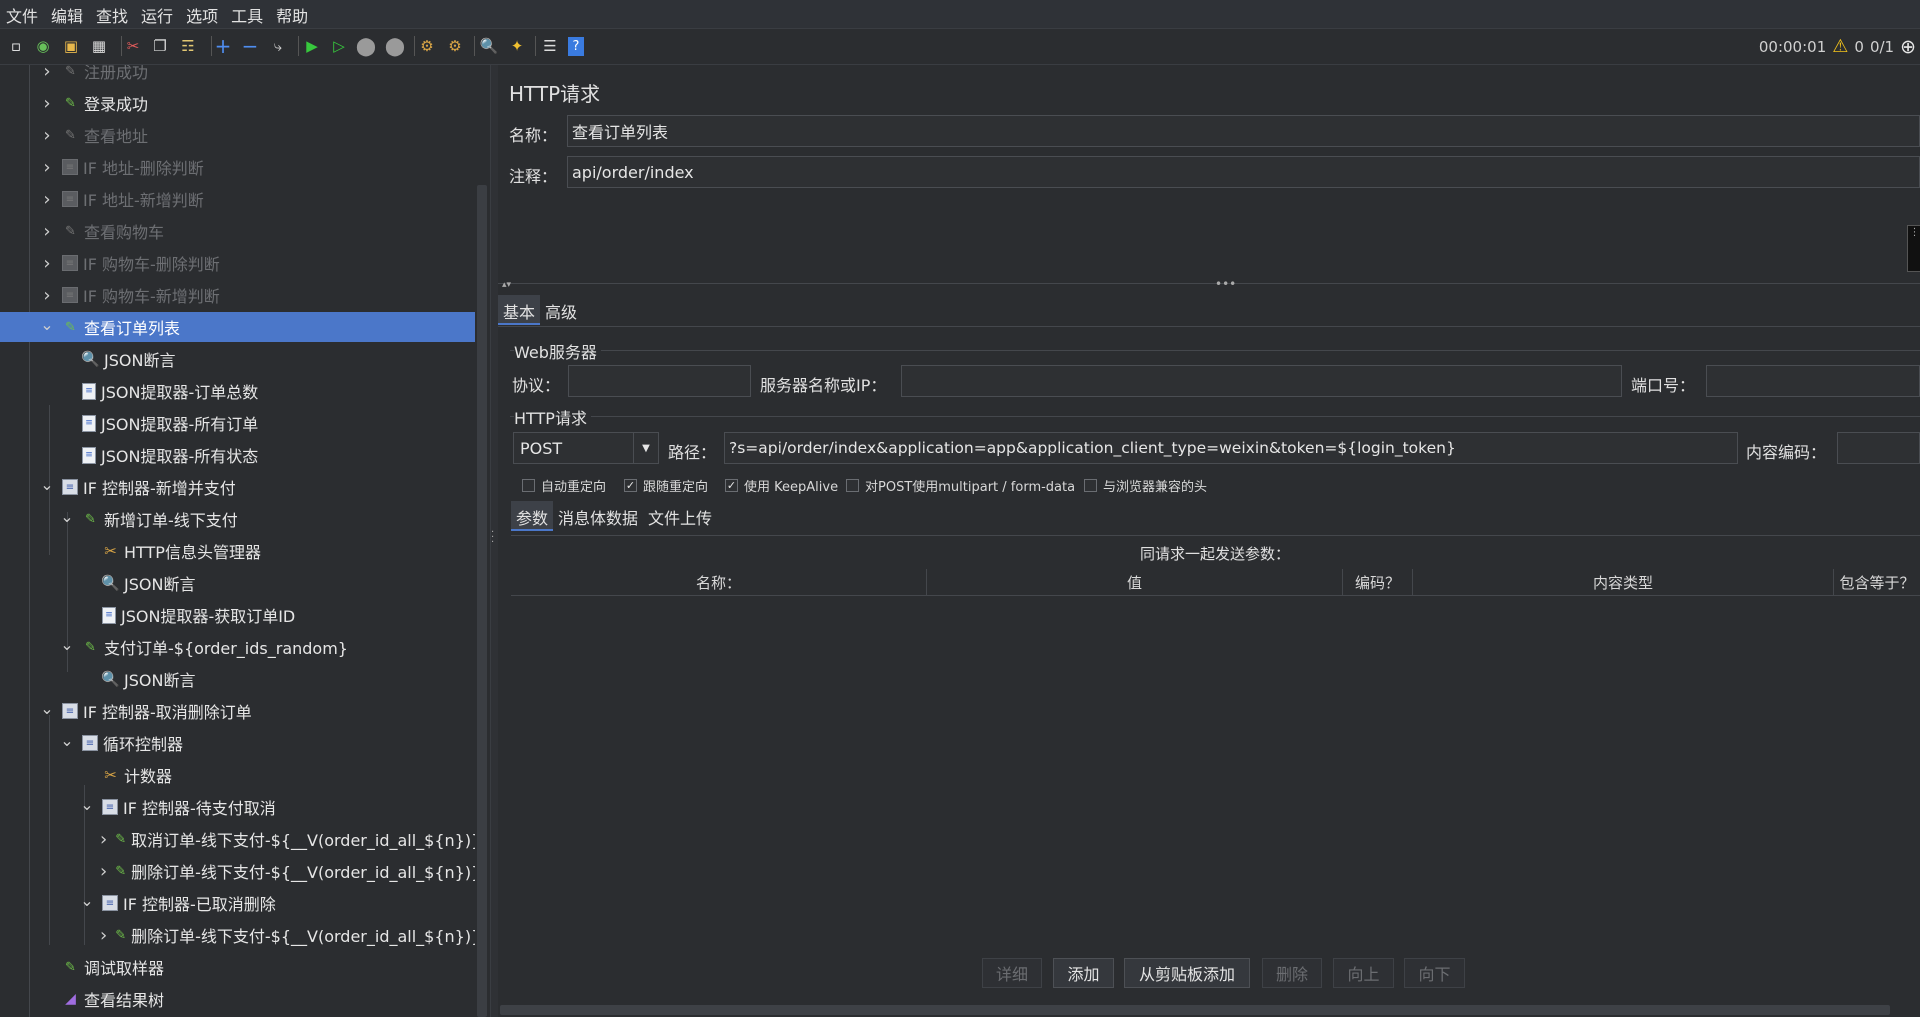  Describe the element at coordinates (1243, 131) in the screenshot. I see `name-field: 查看订单列表` at that location.